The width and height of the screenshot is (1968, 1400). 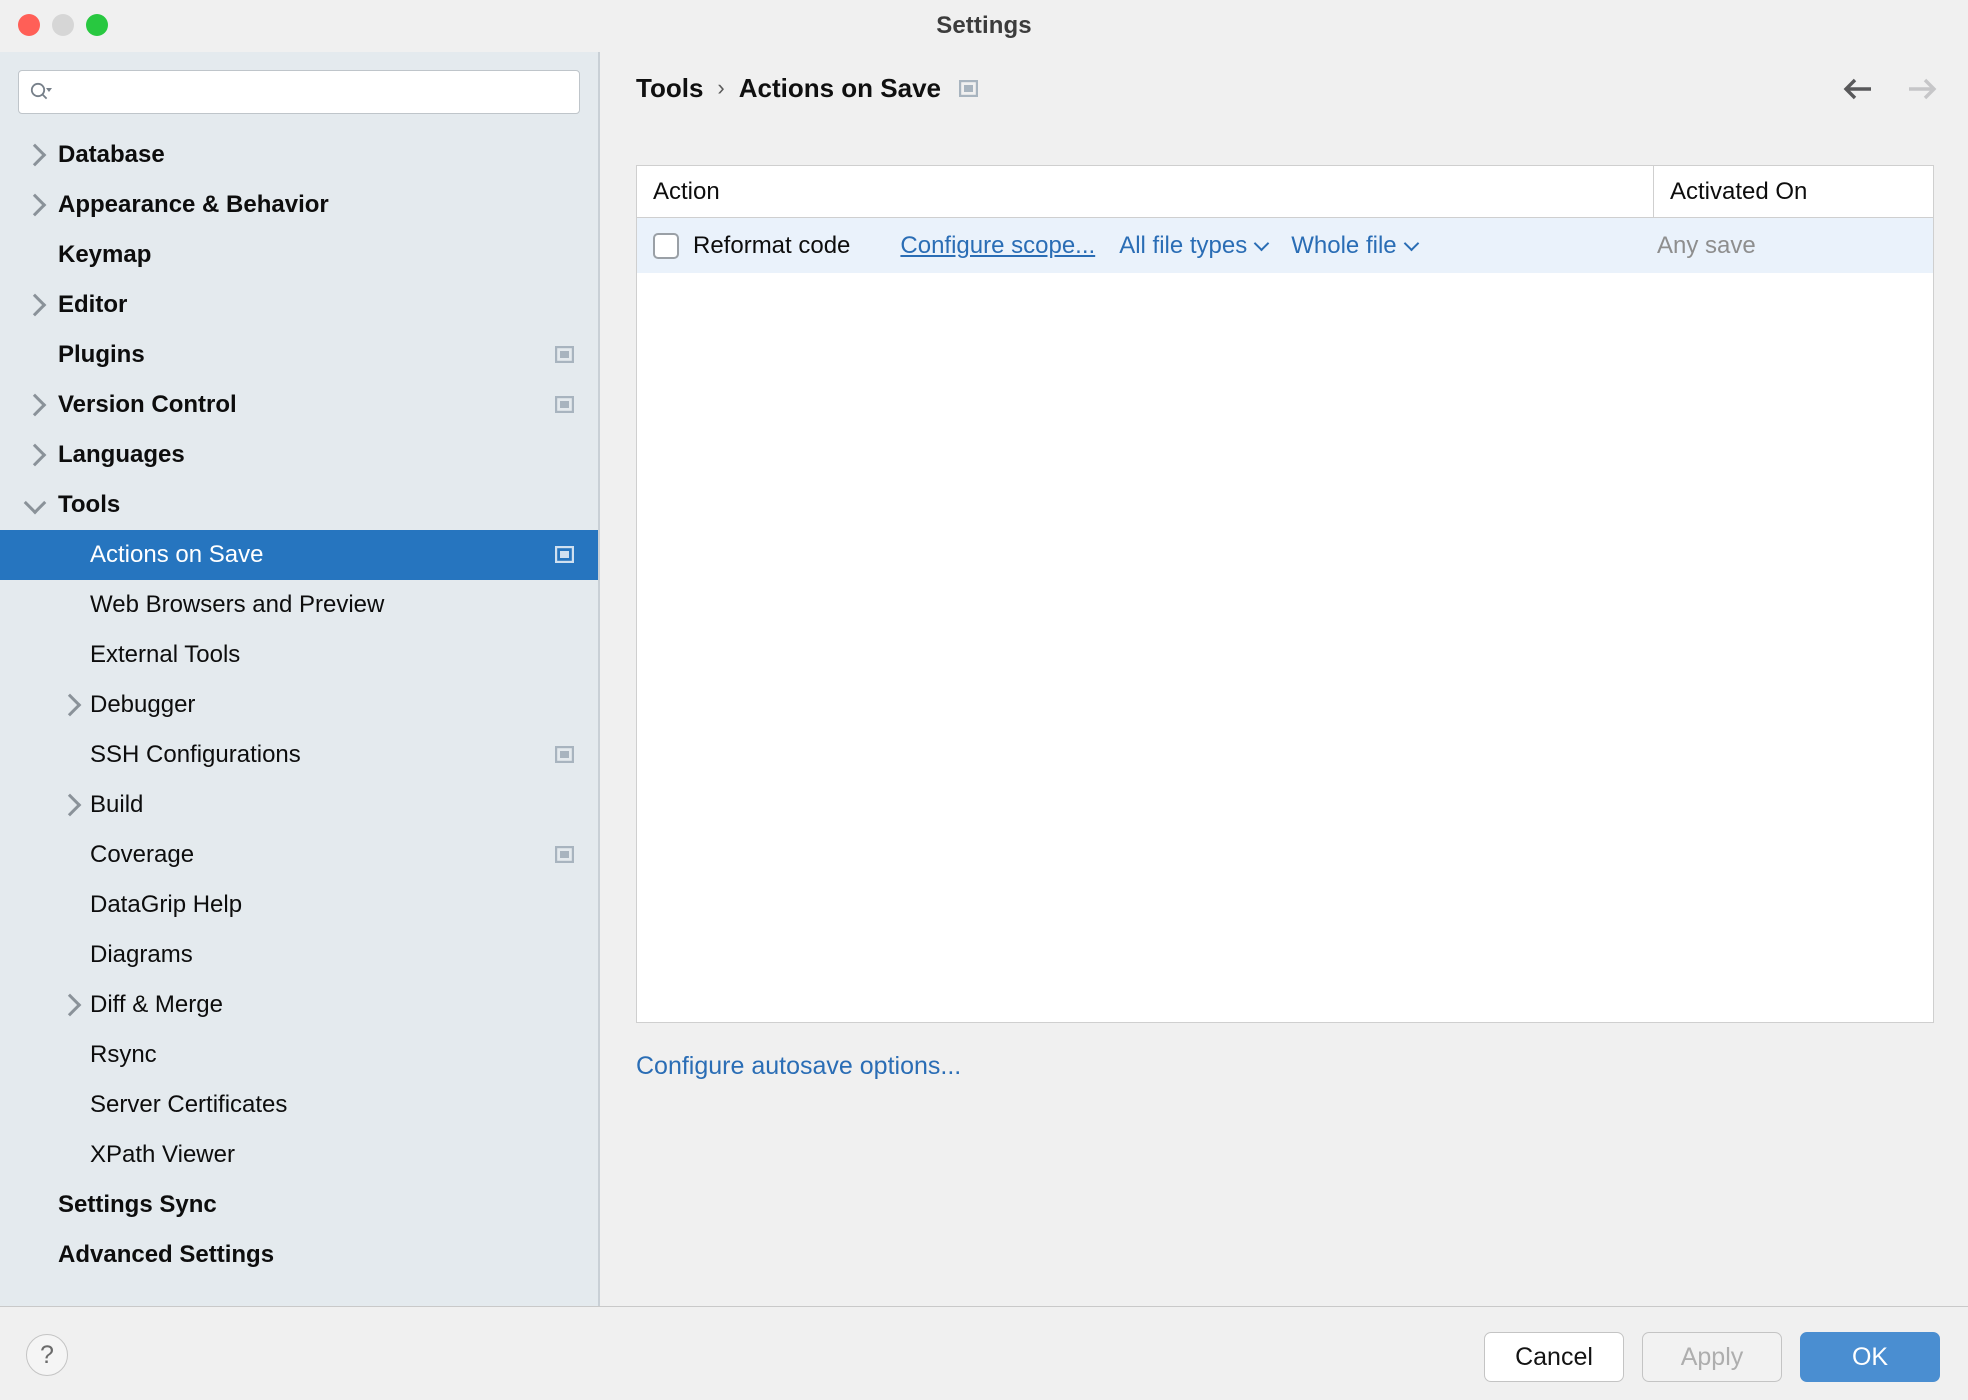 What do you see at coordinates (299, 655) in the screenshot?
I see `sidebar-item-external-tools: External Tools` at bounding box center [299, 655].